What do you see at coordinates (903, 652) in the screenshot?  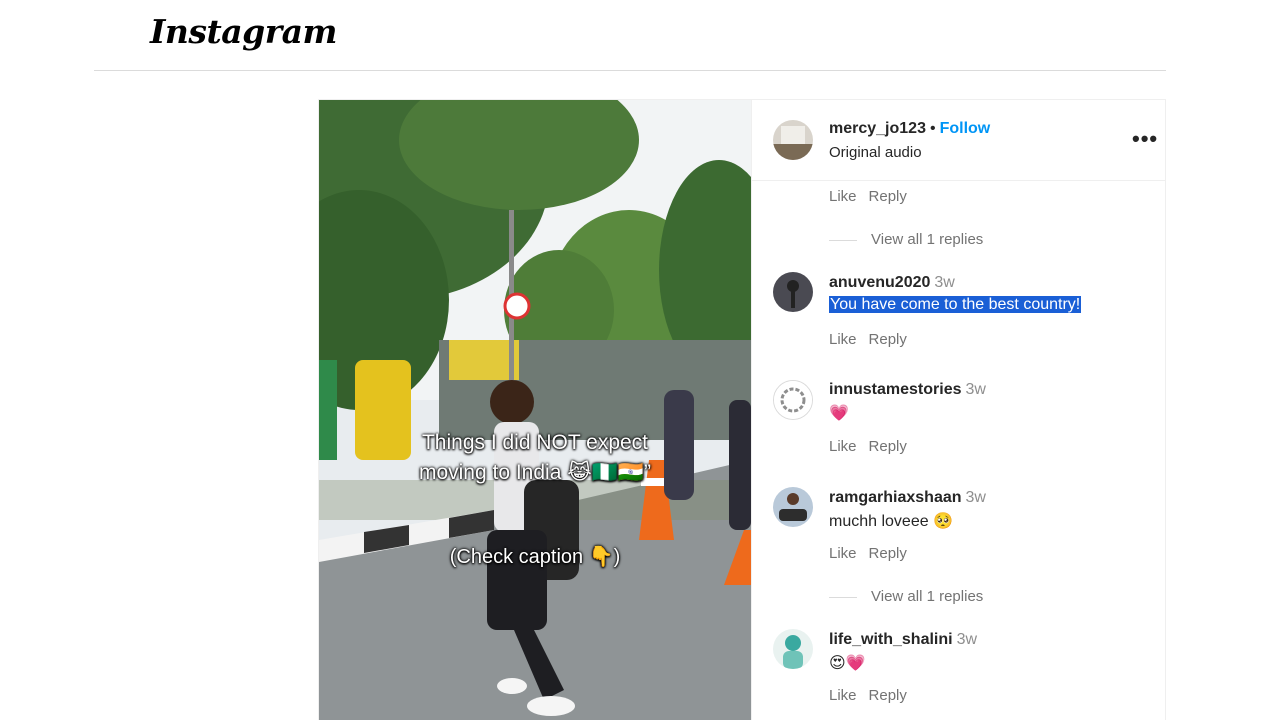 I see `comment-item: life_with_shalini 3w 😍💗` at bounding box center [903, 652].